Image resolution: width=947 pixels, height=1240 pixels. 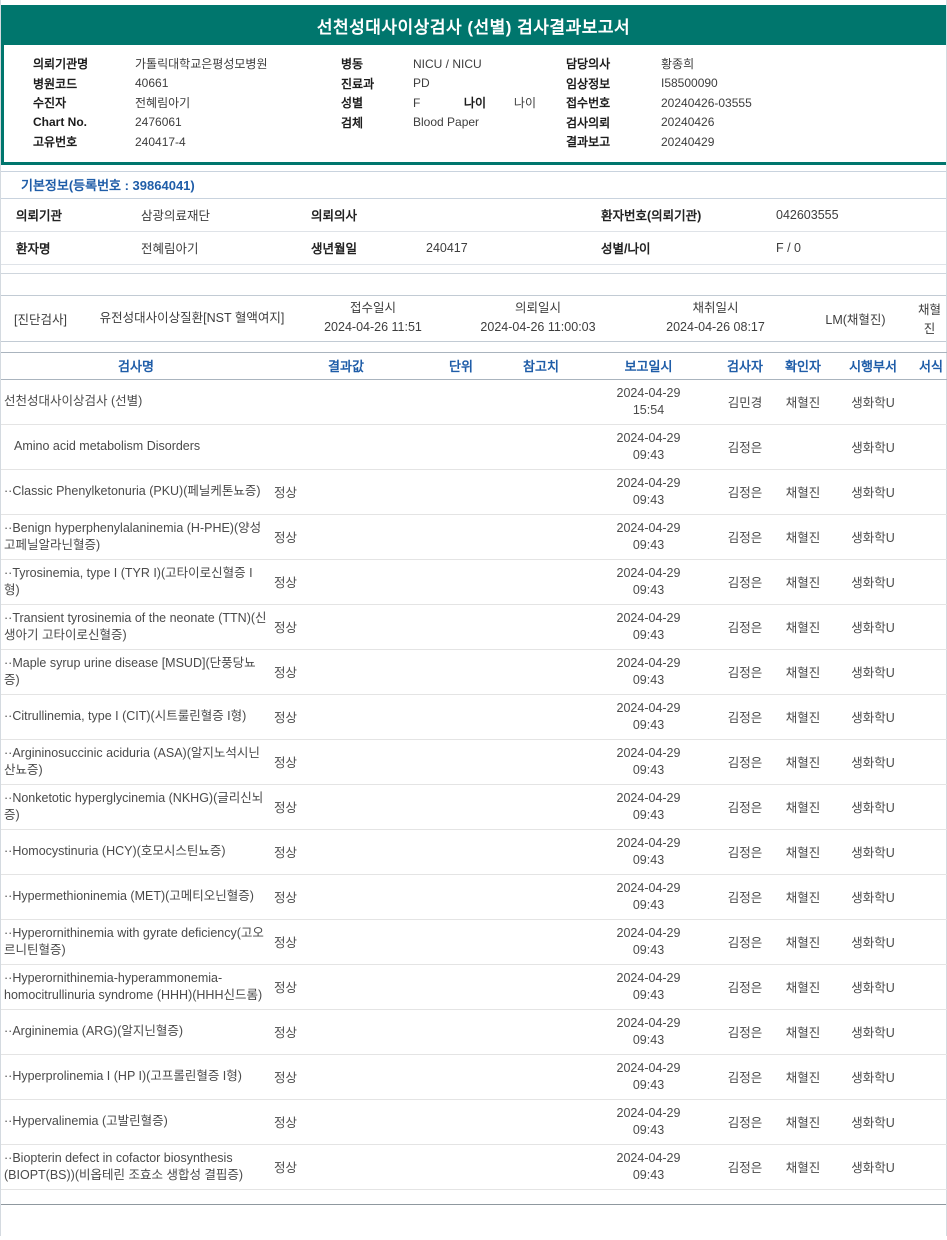 I want to click on field-value: 042603555, so click(x=807, y=214).